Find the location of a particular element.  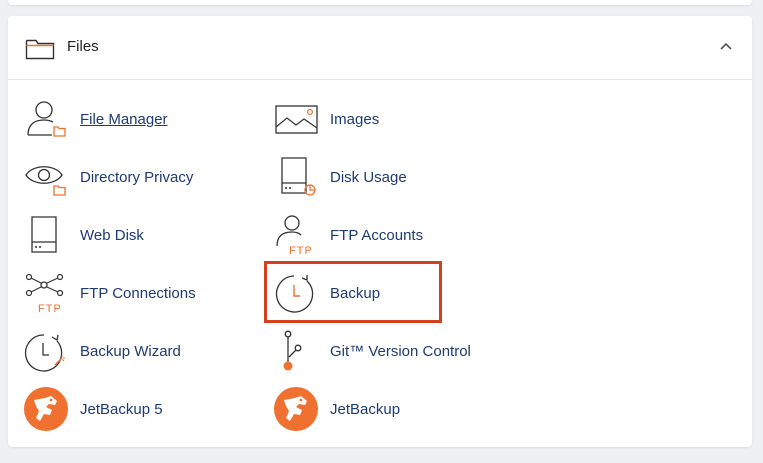

chevron-up-icon is located at coordinates (726, 46).